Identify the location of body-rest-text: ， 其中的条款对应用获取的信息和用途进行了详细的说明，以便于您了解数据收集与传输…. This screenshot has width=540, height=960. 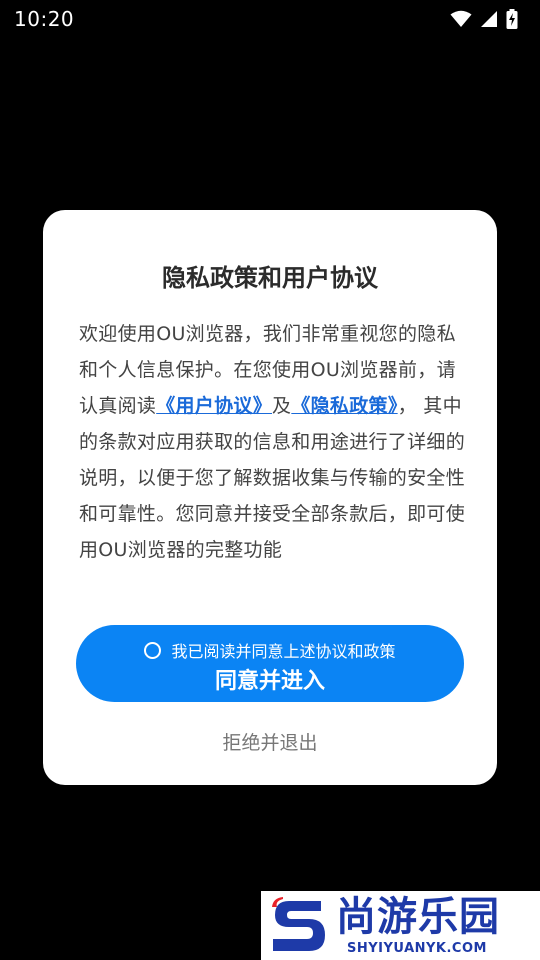
(272, 478).